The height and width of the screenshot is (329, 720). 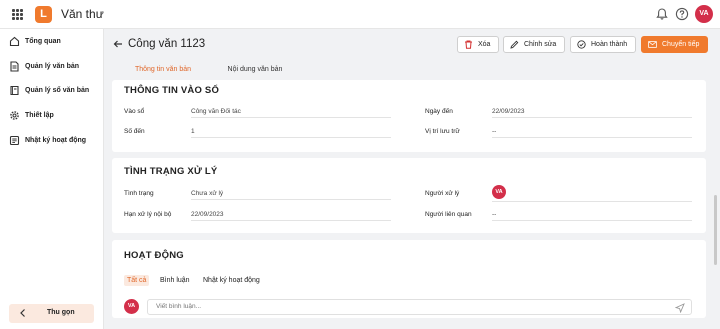 I want to click on document-icon, so click(x=14, y=66).